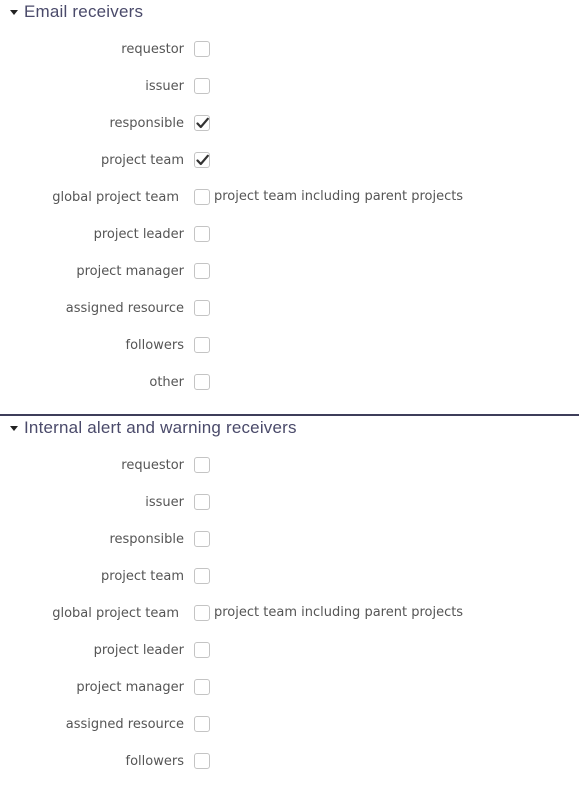 The width and height of the screenshot is (579, 791). Describe the element at coordinates (289, 383) in the screenshot. I see `receiver-row: other` at that location.